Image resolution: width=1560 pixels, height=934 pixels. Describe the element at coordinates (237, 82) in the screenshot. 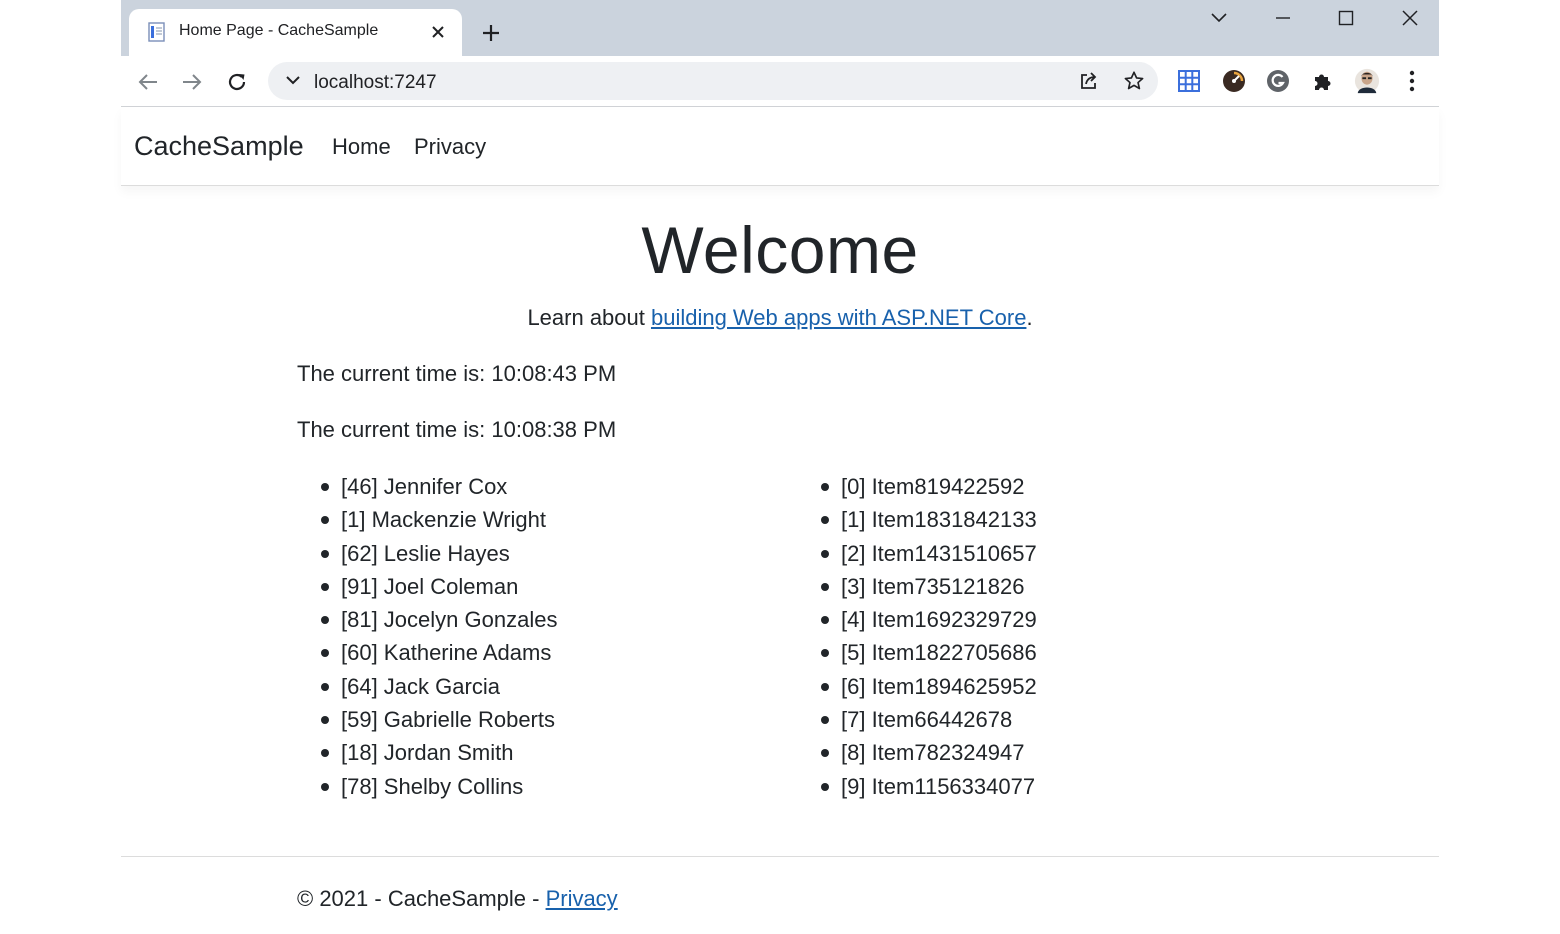

I see `reload-icon` at that location.